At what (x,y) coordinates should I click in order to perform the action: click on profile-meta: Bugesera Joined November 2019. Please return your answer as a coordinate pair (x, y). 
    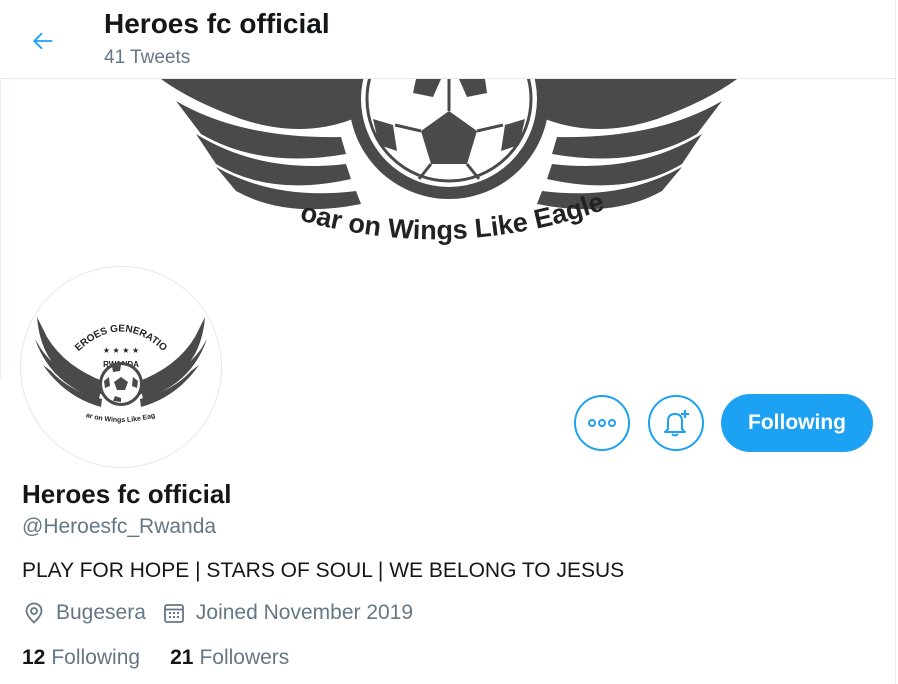
    Looking at the image, I should click on (225, 613).